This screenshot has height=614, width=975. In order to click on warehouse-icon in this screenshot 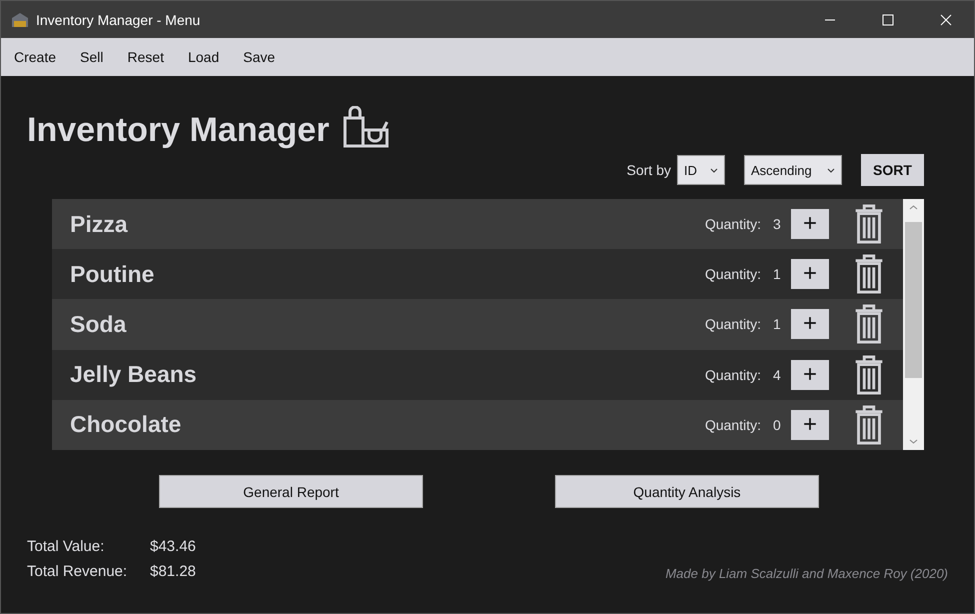, I will do `click(20, 20)`.